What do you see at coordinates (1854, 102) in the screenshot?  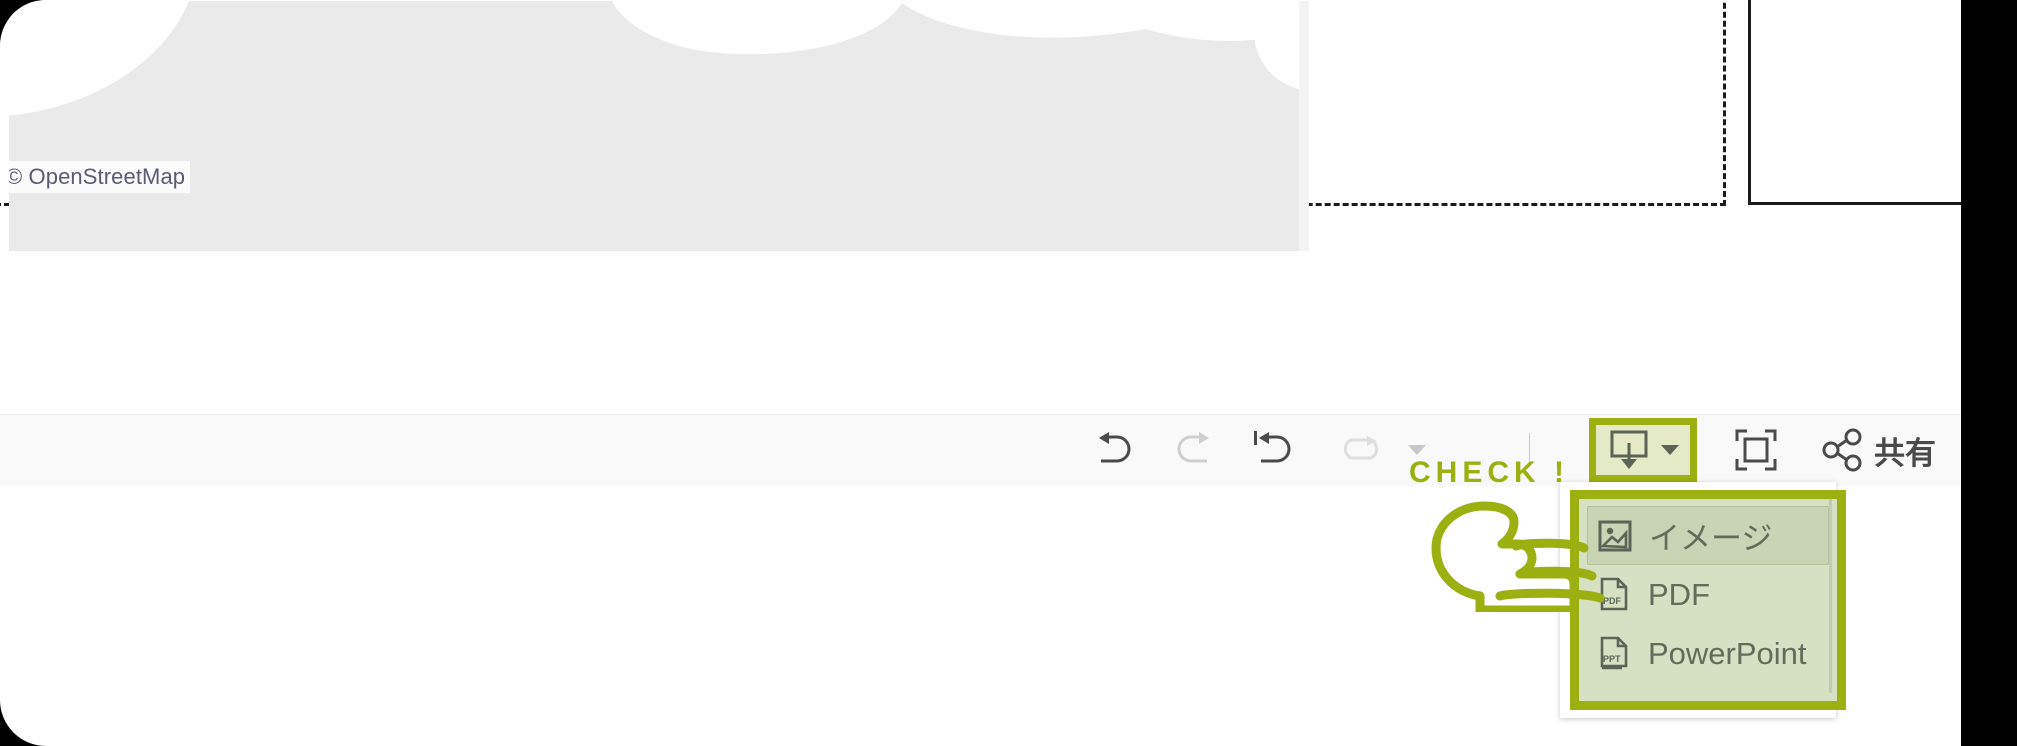 I see `side-panel` at bounding box center [1854, 102].